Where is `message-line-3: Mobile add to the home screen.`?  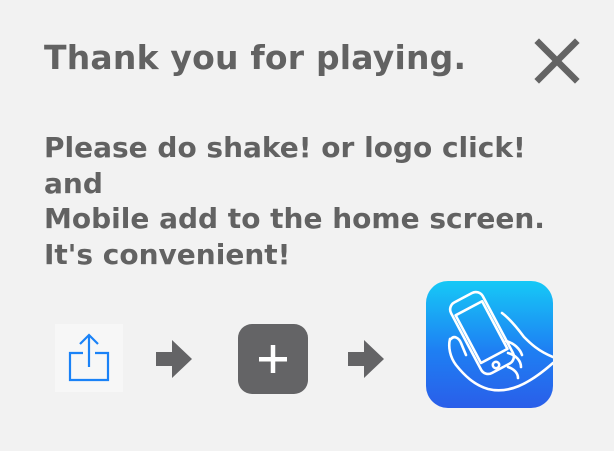
message-line-3: Mobile add to the home screen. is located at coordinates (294, 218).